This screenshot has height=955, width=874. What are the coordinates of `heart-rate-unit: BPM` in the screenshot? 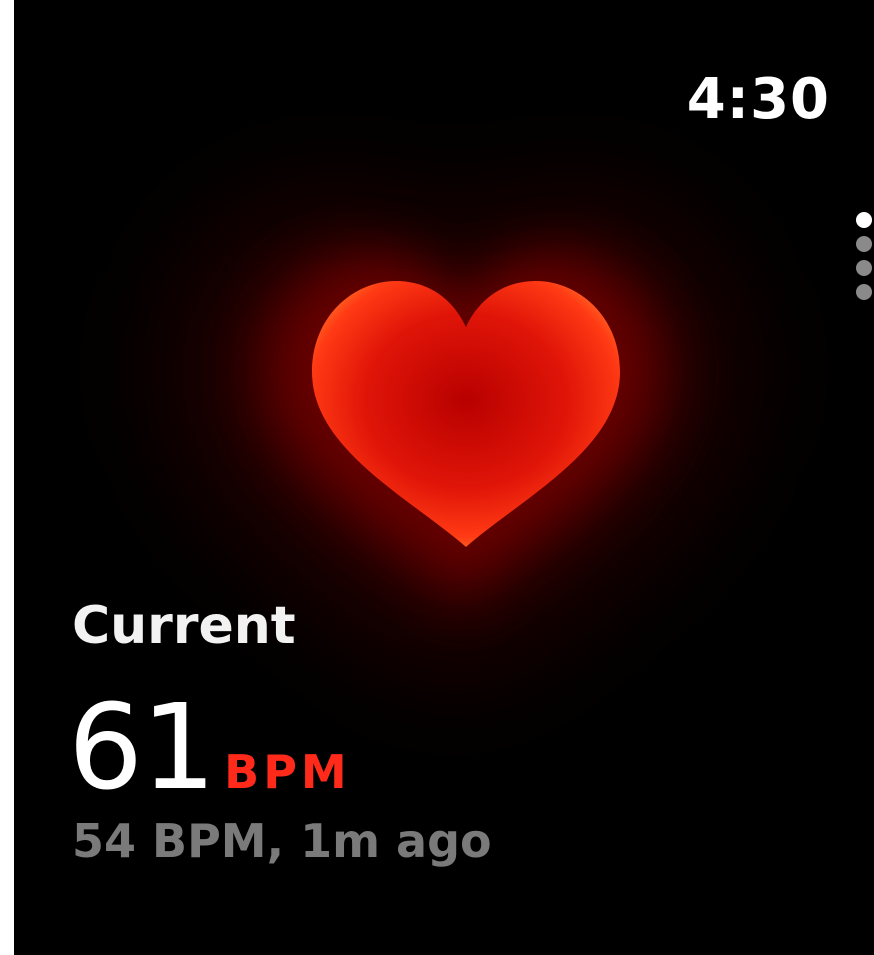 It's located at (287, 772).